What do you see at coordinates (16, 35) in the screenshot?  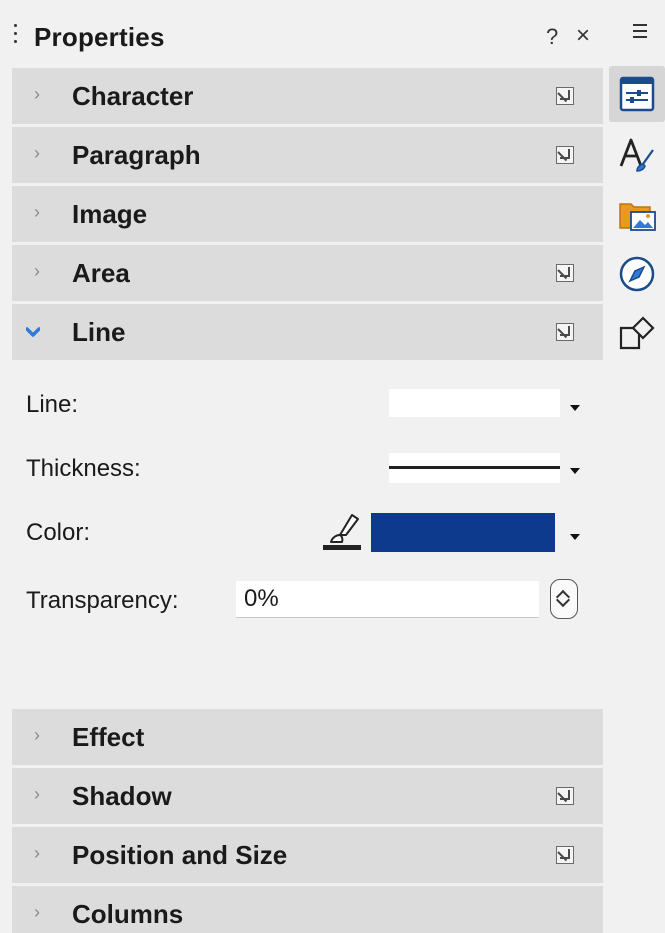 I see `drag-grip-icon` at bounding box center [16, 35].